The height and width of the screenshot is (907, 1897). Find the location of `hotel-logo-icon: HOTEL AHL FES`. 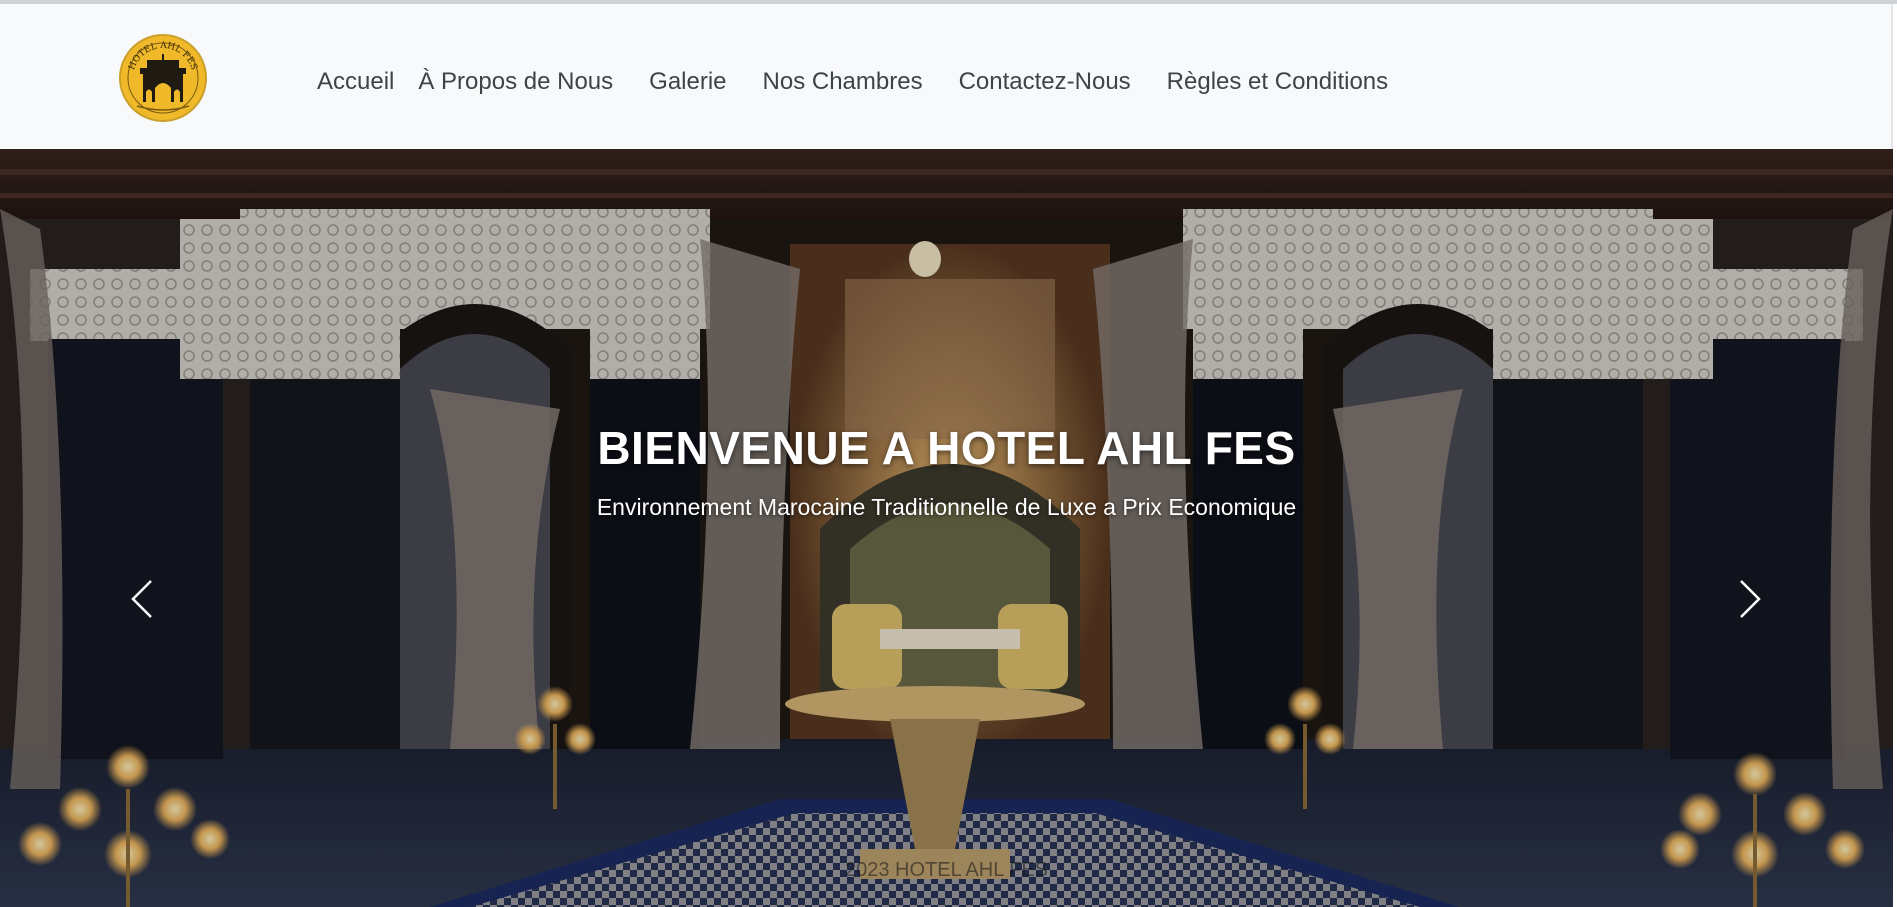

hotel-logo-icon: HOTEL AHL FES is located at coordinates (163, 78).